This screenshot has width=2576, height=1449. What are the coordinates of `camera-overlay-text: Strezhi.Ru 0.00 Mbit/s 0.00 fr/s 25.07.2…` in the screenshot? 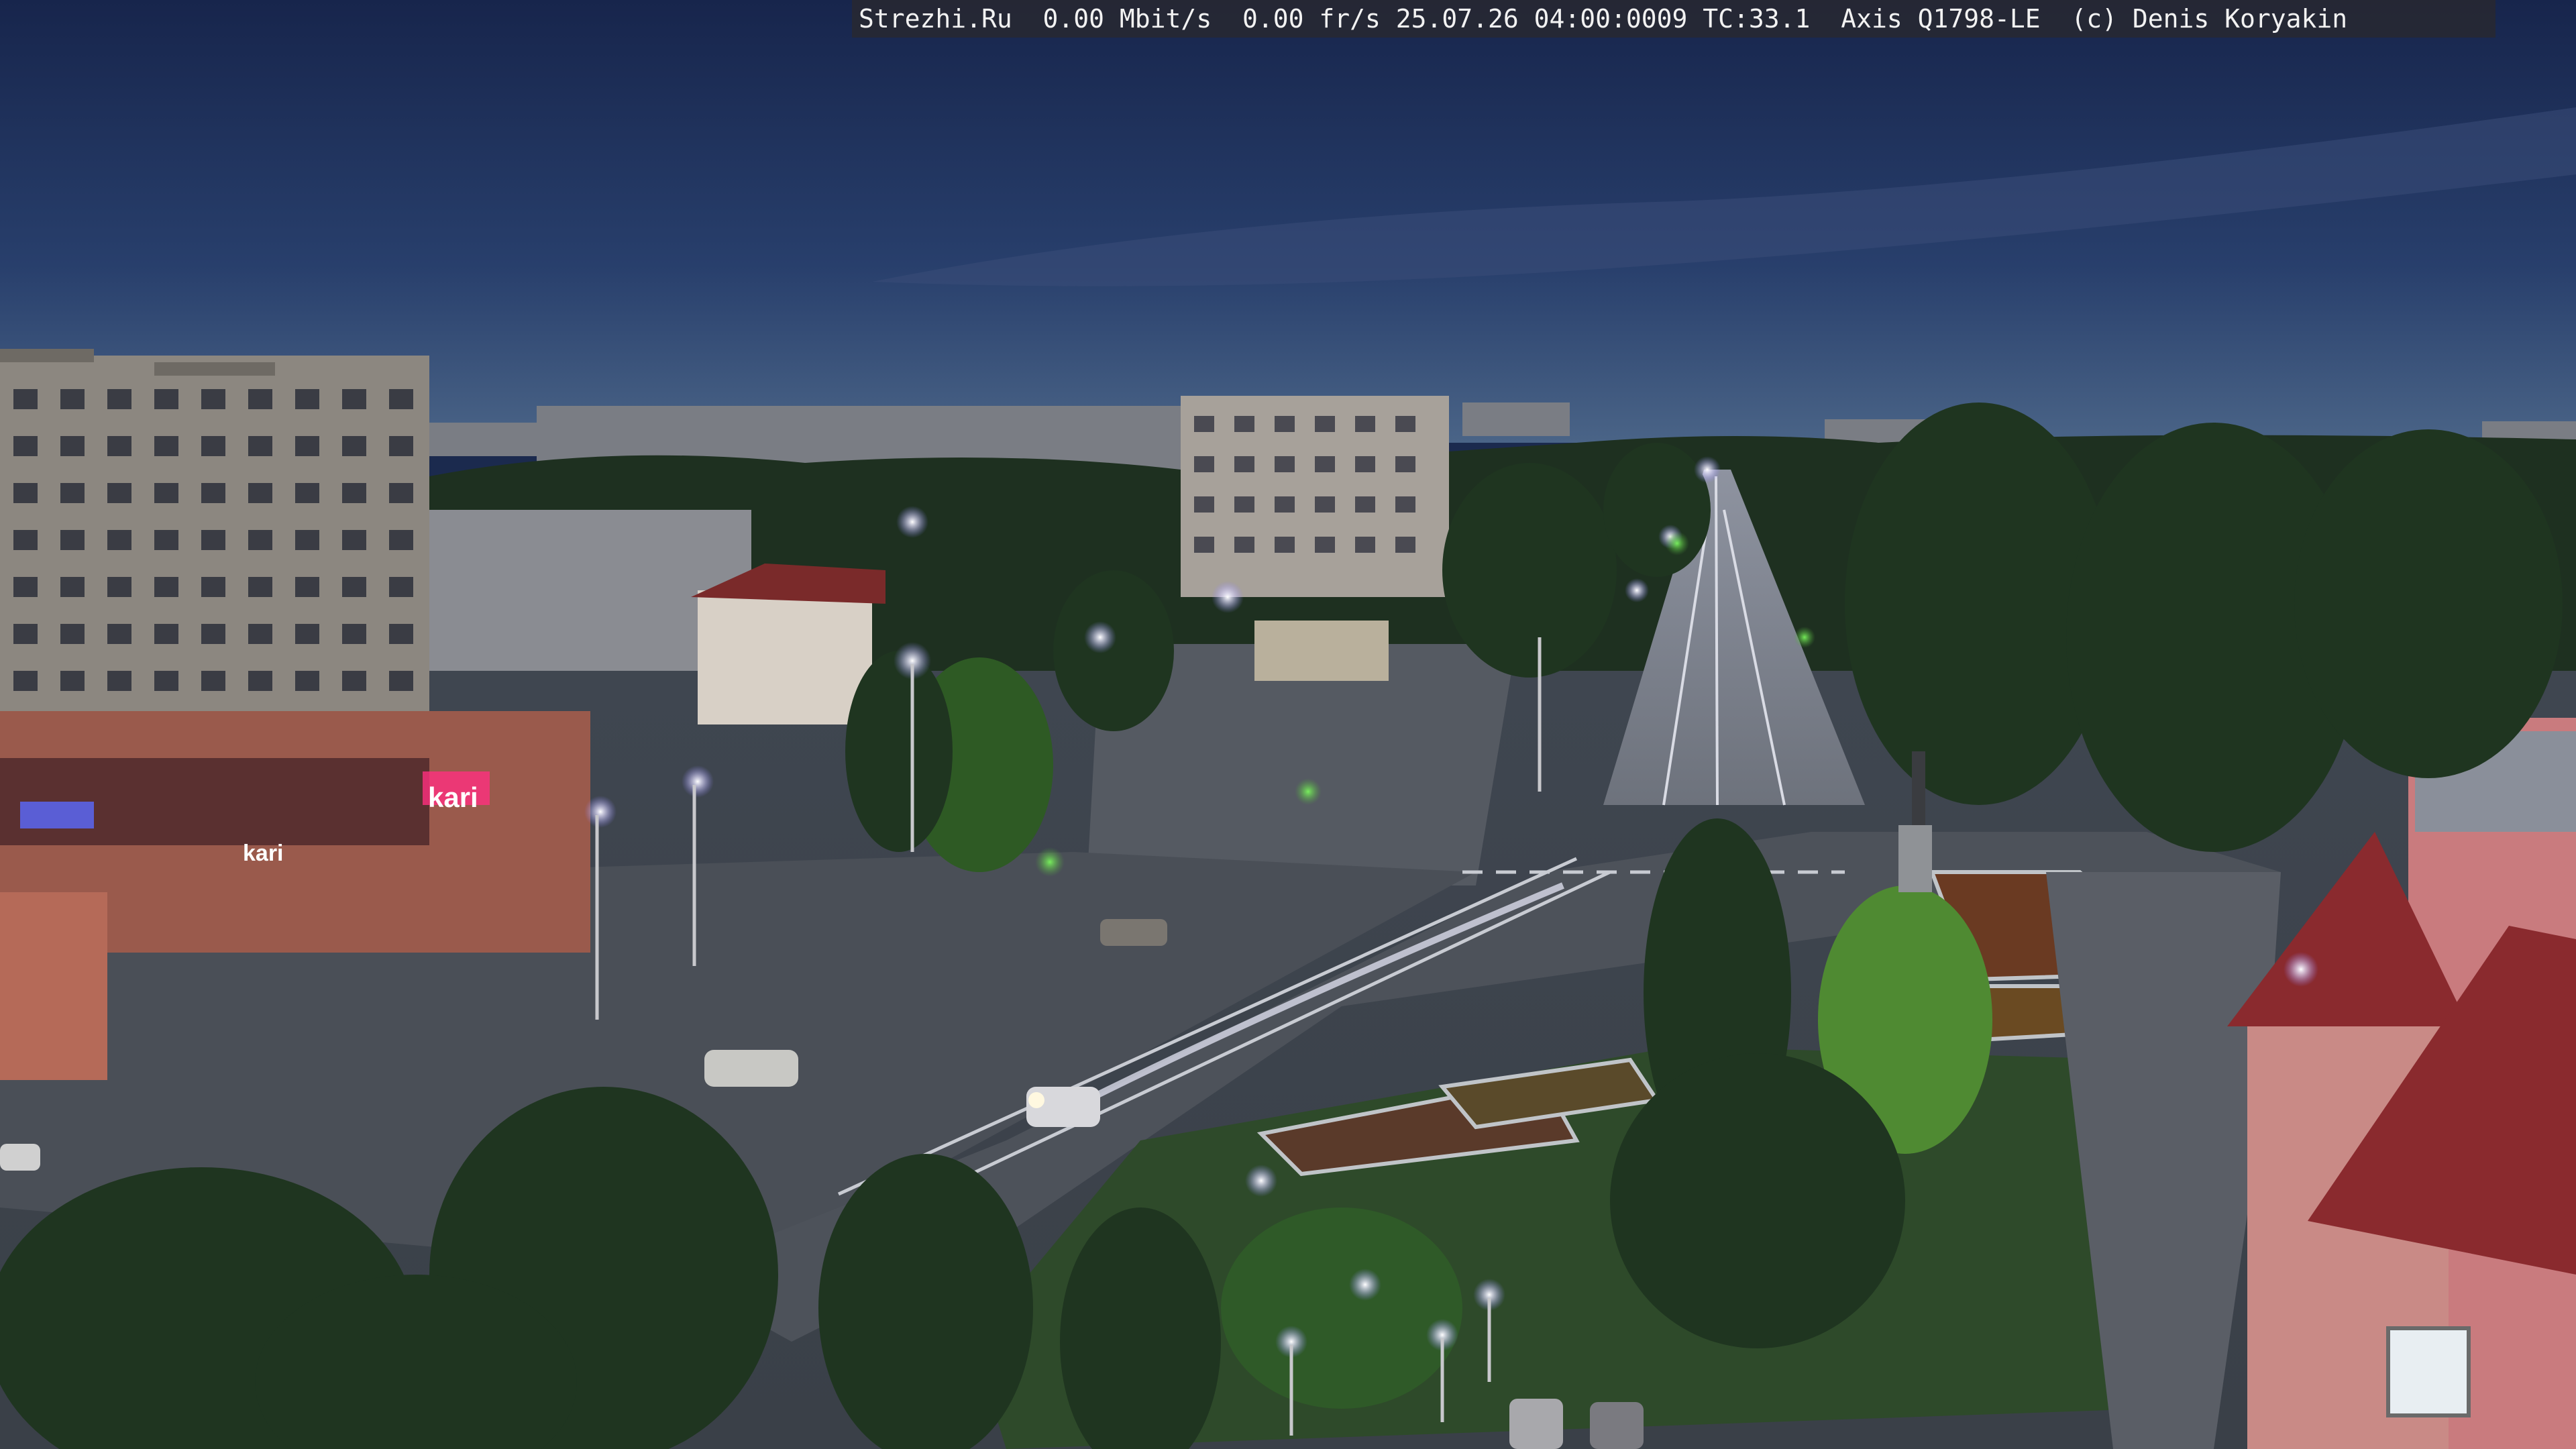 It's located at (1603, 19).